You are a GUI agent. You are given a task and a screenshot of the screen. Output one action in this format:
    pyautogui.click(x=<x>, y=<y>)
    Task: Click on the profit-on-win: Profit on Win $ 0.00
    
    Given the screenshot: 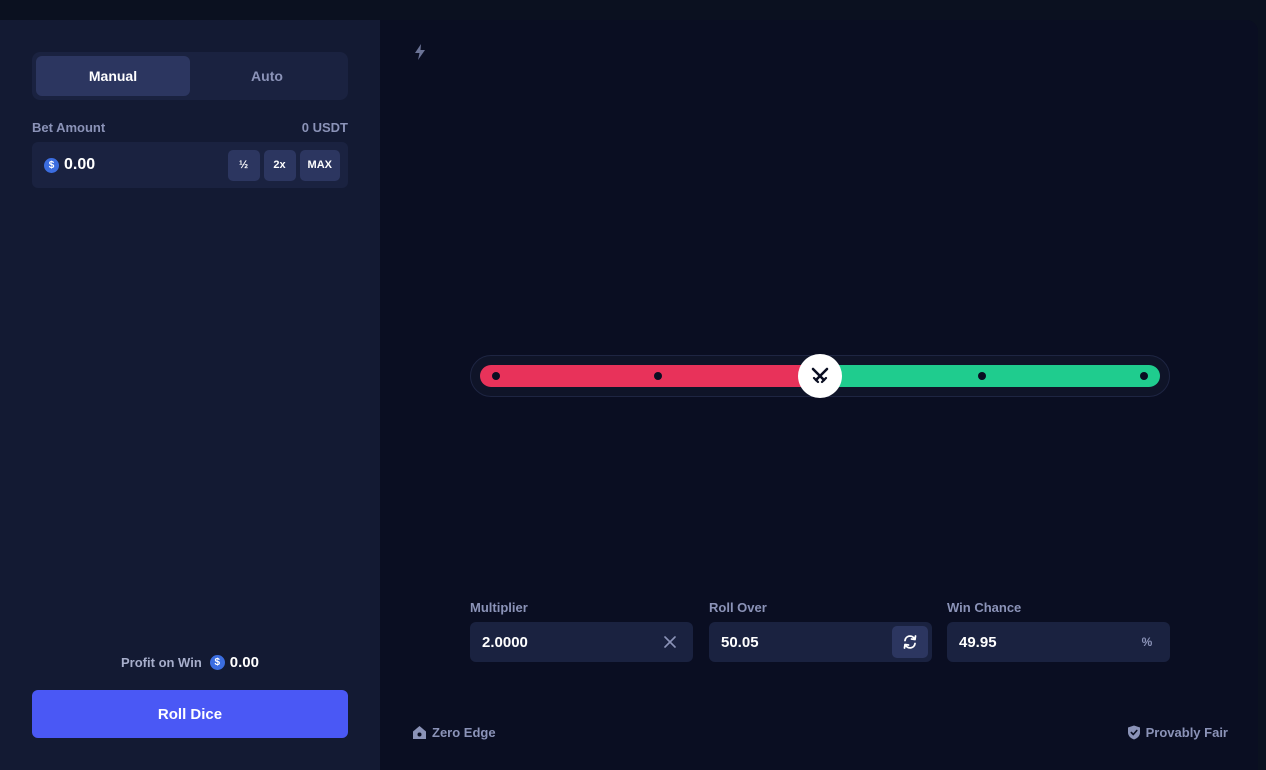 What is the action you would take?
    pyautogui.click(x=190, y=662)
    